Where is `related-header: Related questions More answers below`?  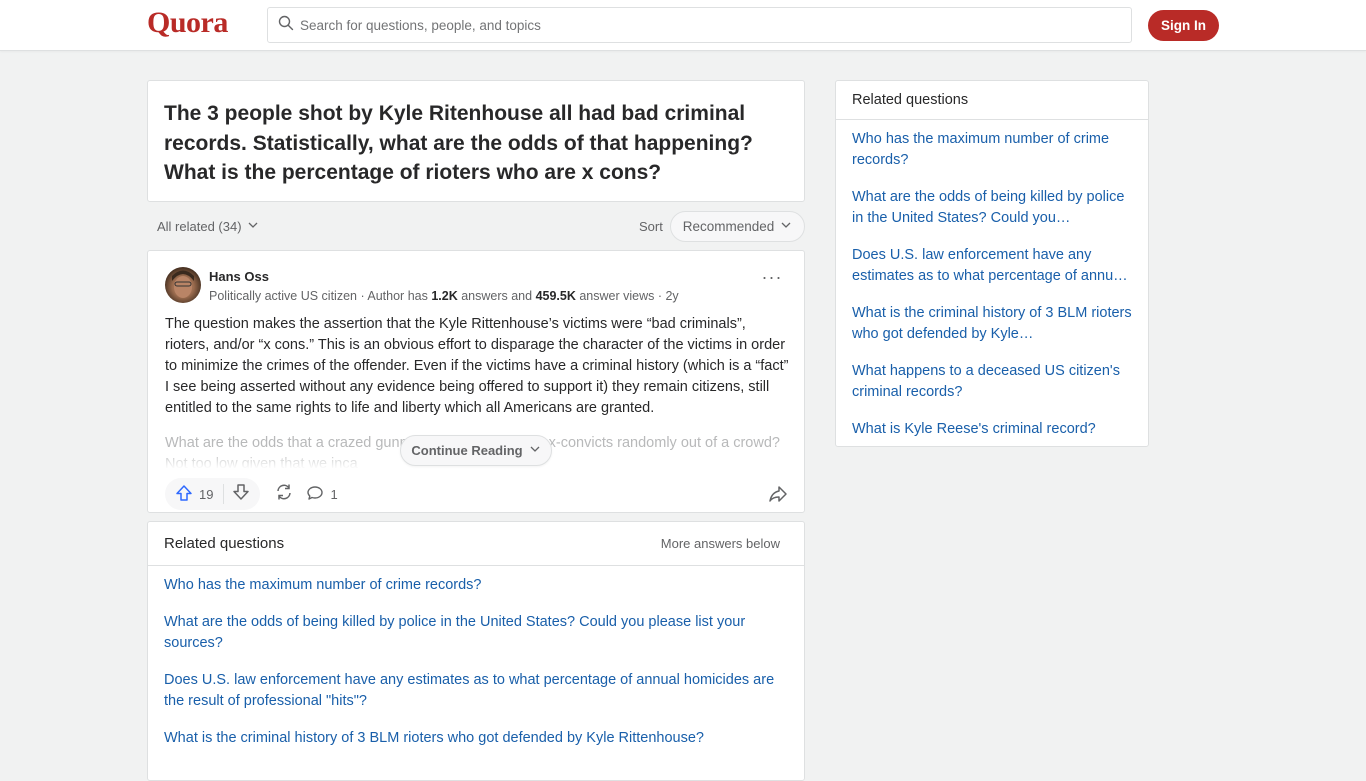
related-header: Related questions More answers below is located at coordinates (476, 544).